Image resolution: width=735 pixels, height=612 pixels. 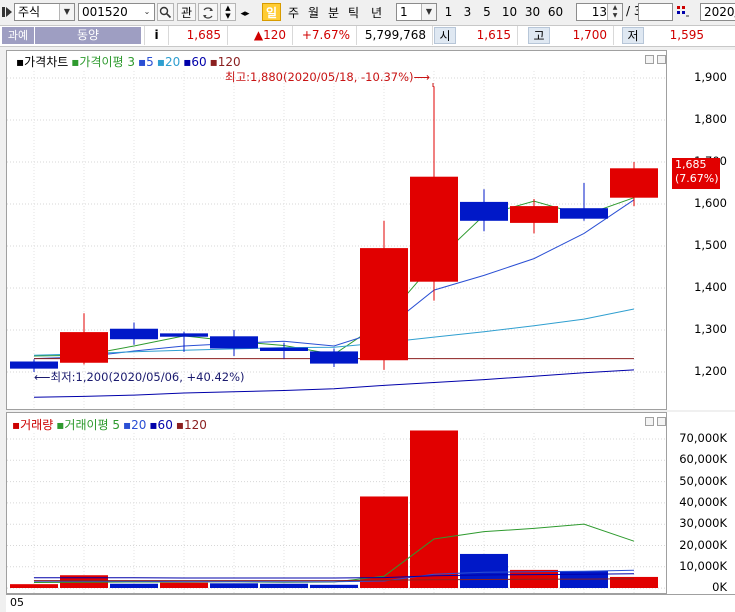 I want to click on stepper-button: ▲ ▼, so click(x=228, y=12).